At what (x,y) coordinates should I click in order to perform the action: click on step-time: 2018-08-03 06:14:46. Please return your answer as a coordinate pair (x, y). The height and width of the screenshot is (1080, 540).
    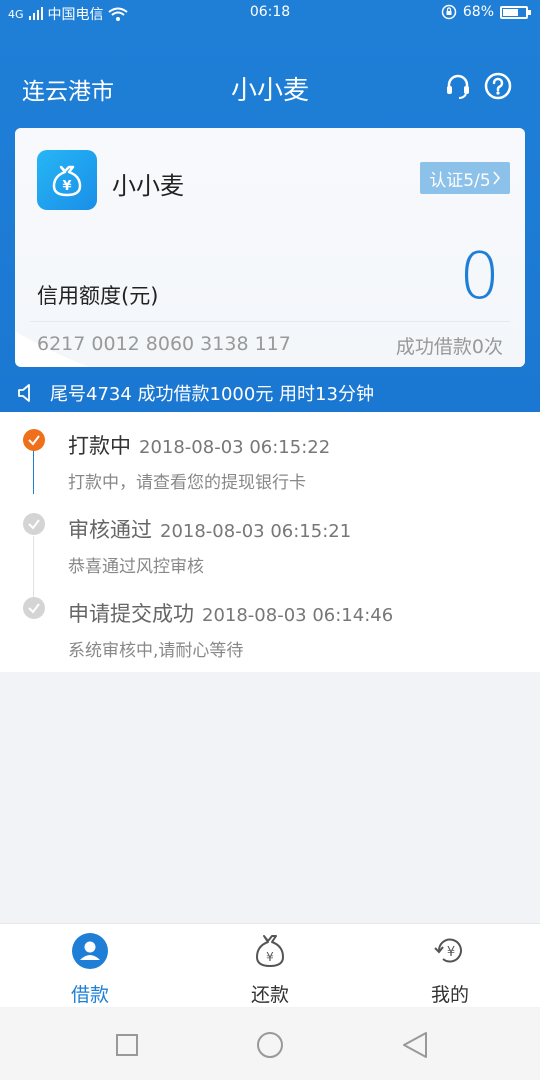
    Looking at the image, I should click on (298, 615).